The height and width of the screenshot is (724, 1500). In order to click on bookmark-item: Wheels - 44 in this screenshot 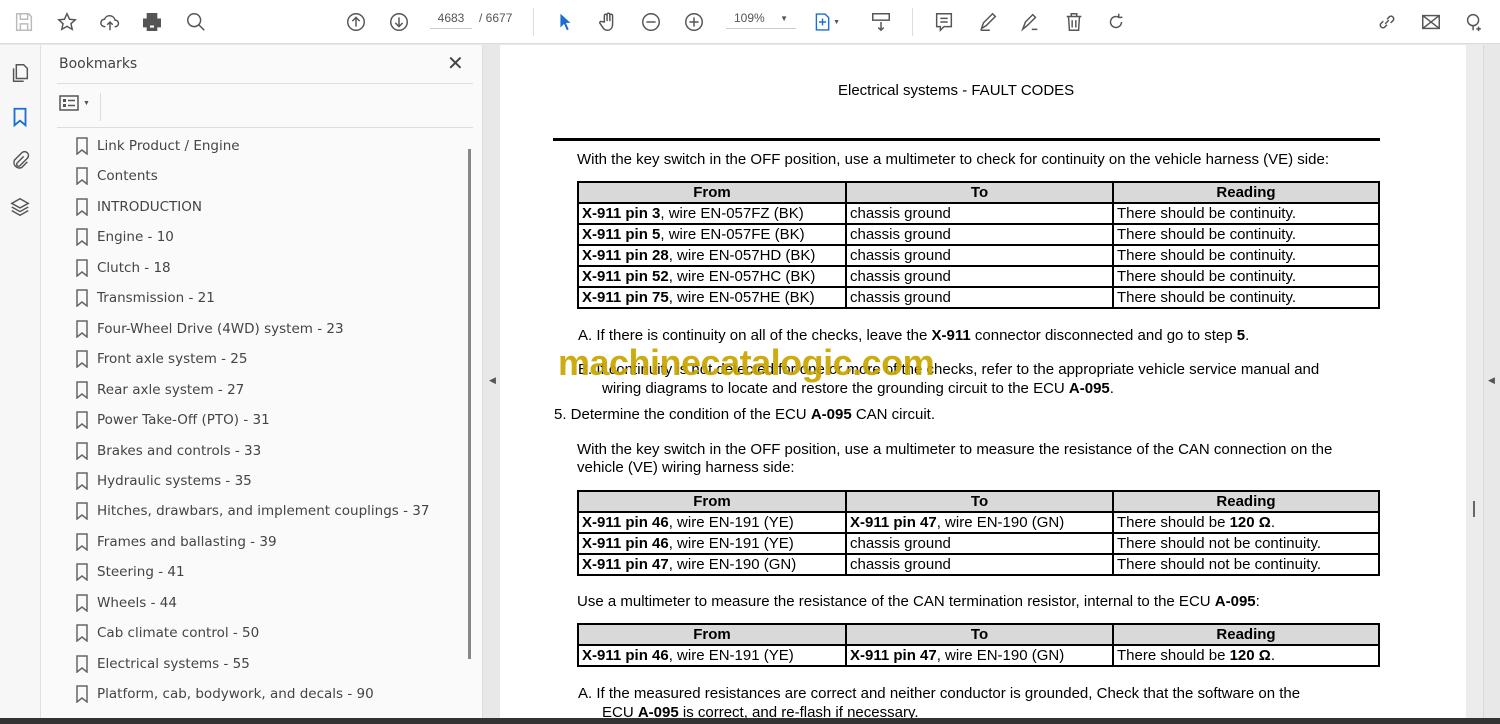, I will do `click(126, 603)`.